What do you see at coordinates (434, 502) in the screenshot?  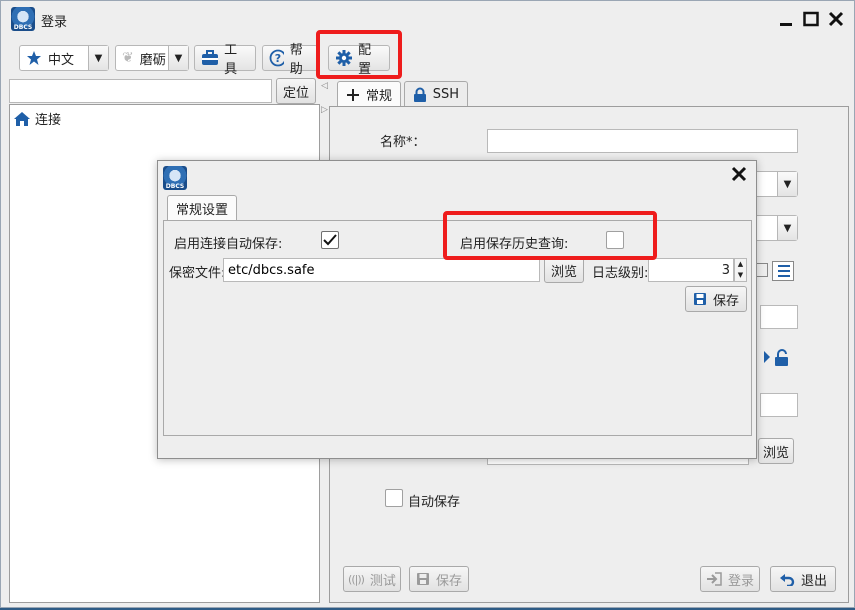 I see `autosave-label: 自动保存` at bounding box center [434, 502].